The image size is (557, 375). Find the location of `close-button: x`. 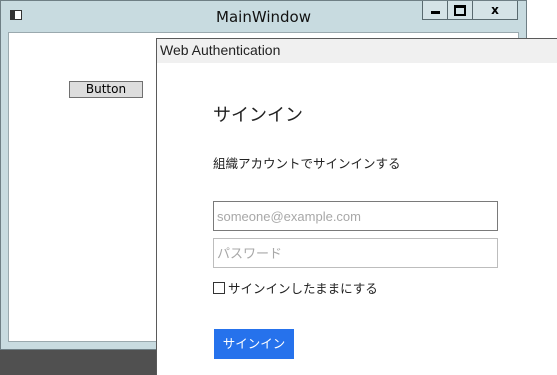

close-button: x is located at coordinates (495, 10).